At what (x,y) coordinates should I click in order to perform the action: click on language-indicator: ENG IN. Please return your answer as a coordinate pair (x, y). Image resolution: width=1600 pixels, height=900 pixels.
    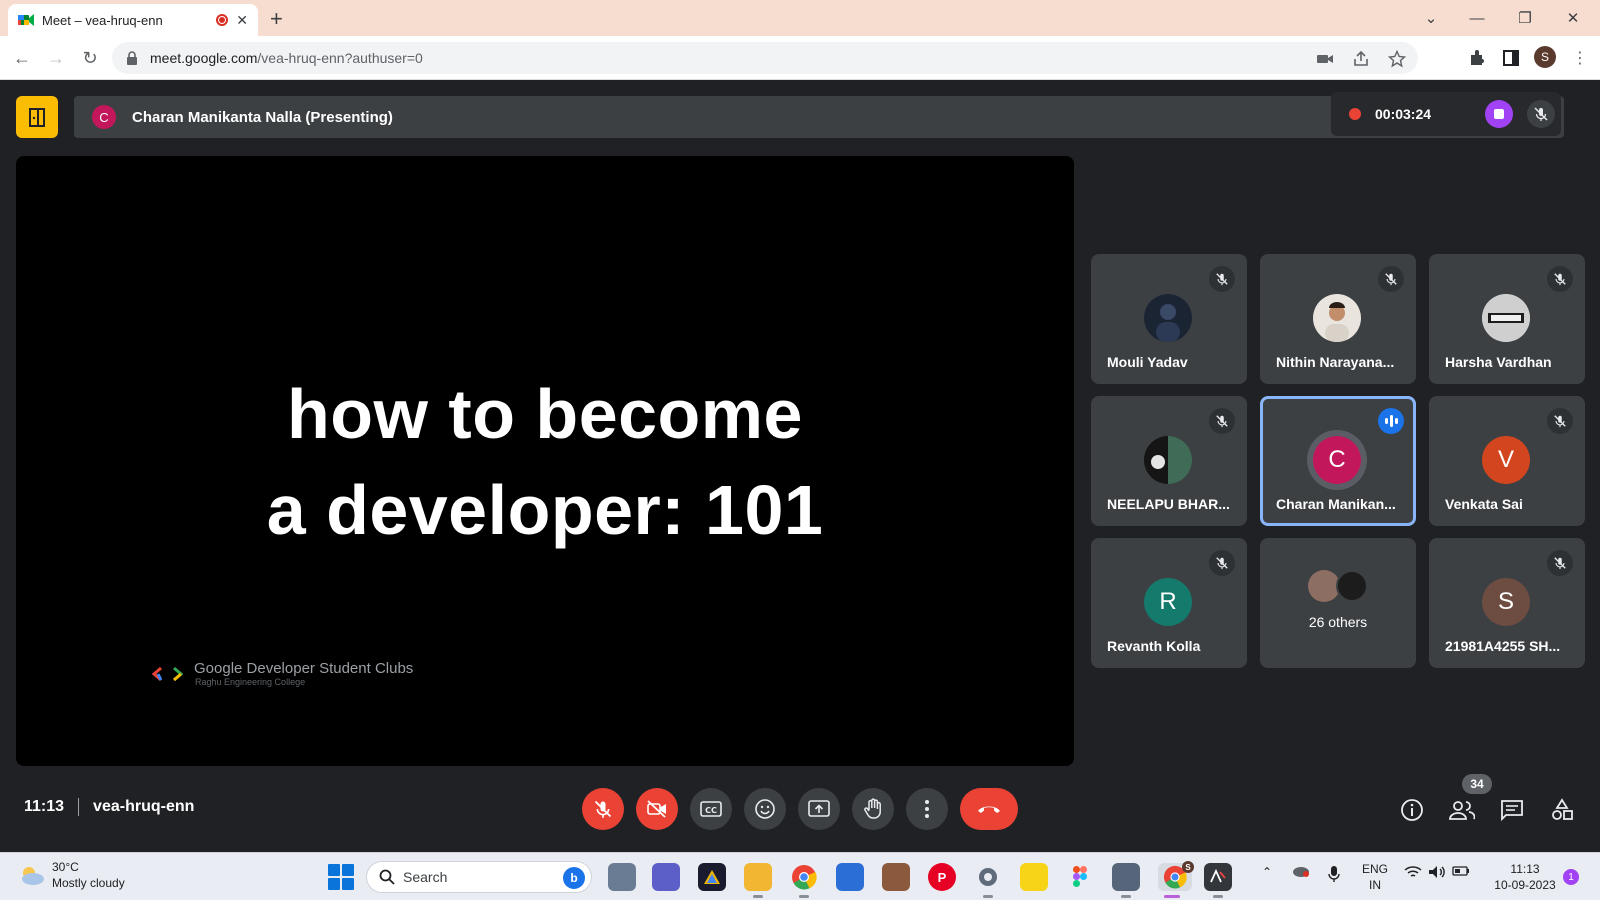
    Looking at the image, I should click on (1375, 877).